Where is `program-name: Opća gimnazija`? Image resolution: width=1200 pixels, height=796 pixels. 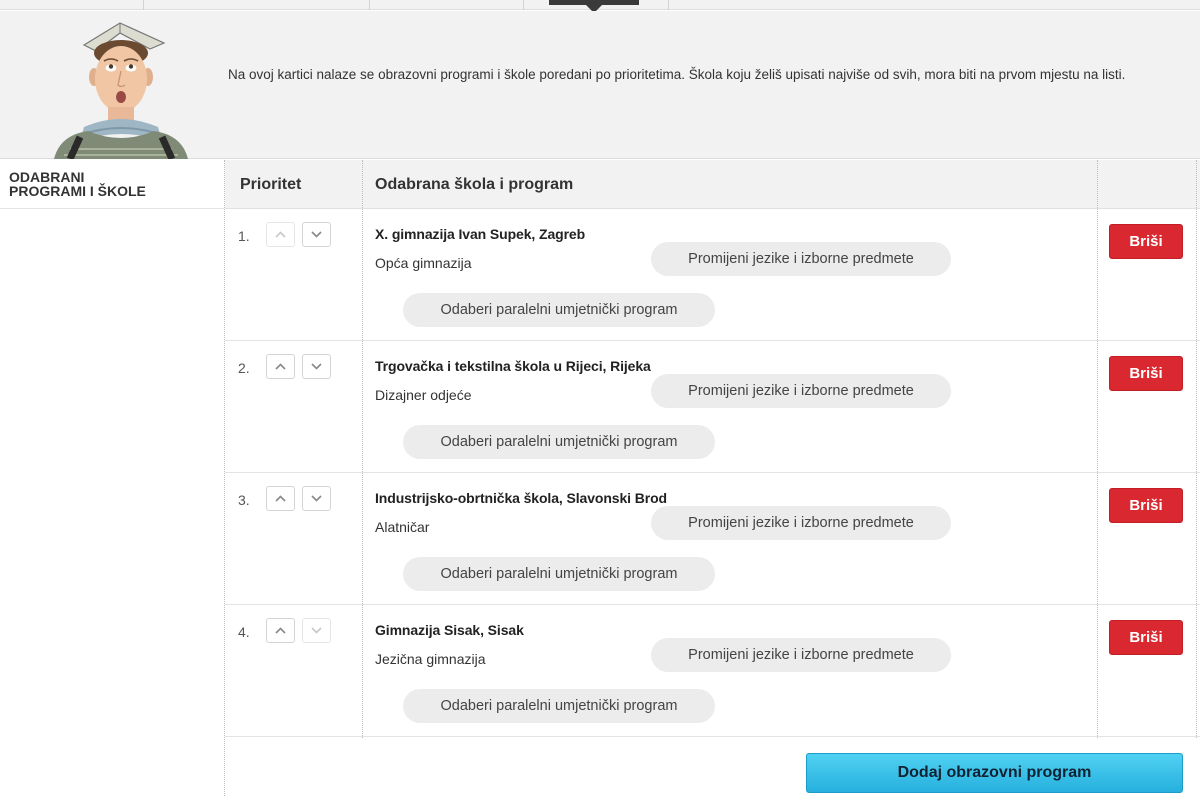 program-name: Opća gimnazija is located at coordinates (423, 263).